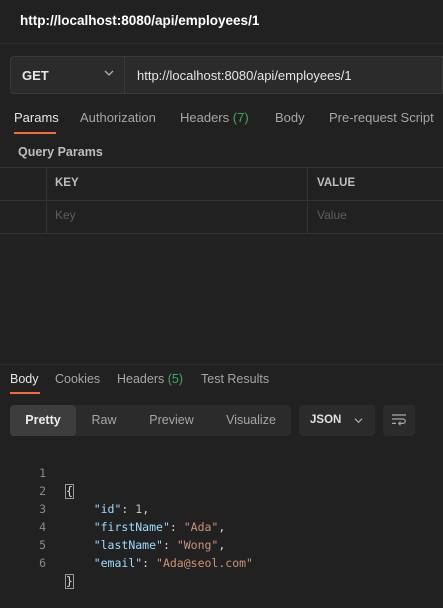 This screenshot has height=608, width=443. Describe the element at coordinates (139, 20) in the screenshot. I see `request-title: http://localhost:8080/api/employees/1` at that location.